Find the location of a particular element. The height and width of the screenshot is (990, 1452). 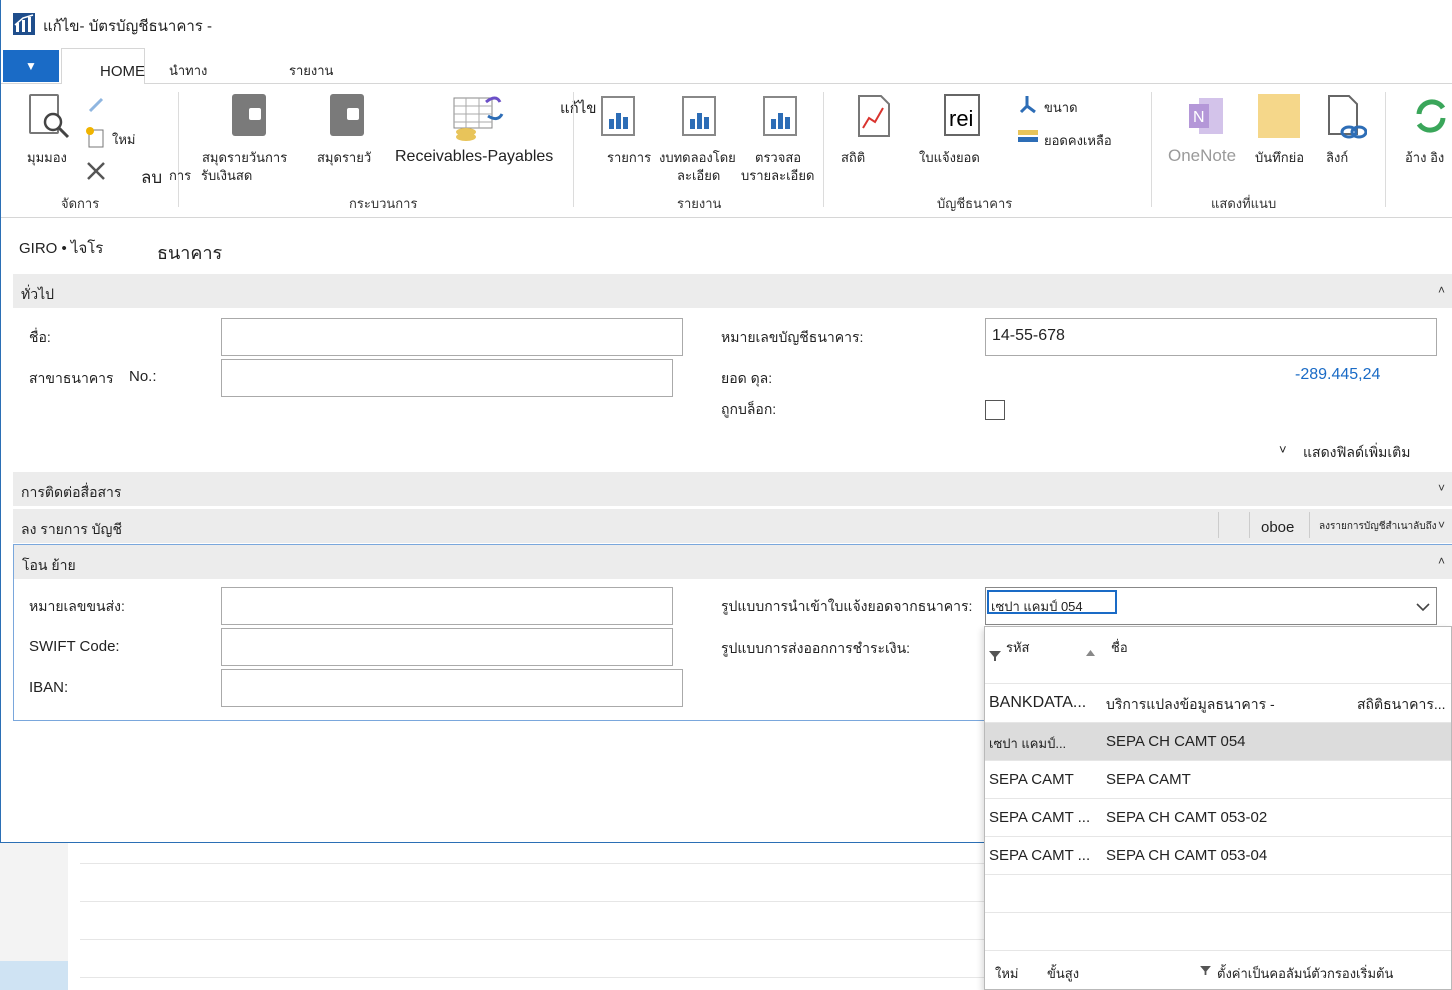

list-item: SEPA CAMT SEPA CAMT is located at coordinates (1218, 780).